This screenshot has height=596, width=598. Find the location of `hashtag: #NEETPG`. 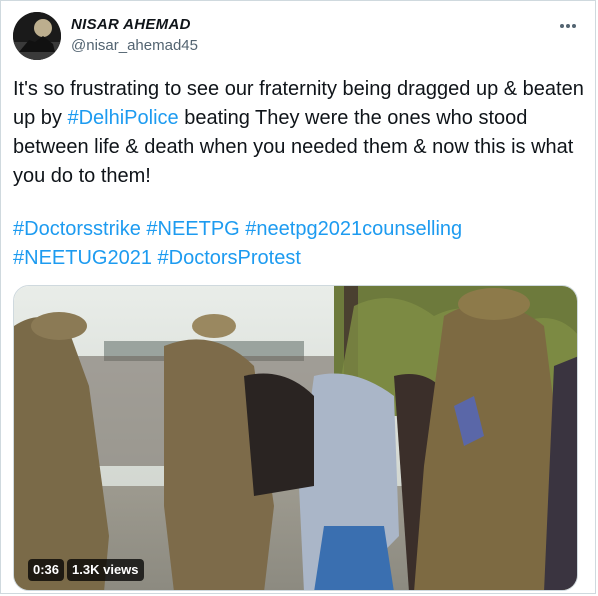

hashtag: #NEETPG is located at coordinates (192, 229).